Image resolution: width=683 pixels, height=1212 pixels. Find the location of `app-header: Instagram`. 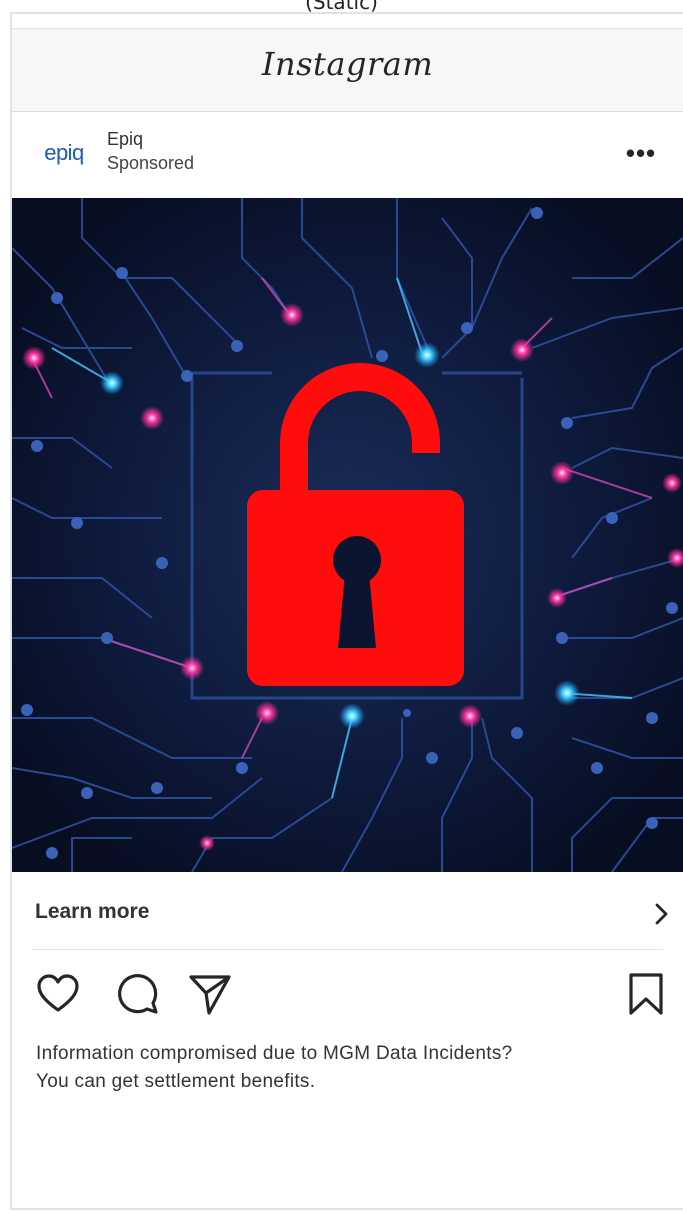

app-header: Instagram is located at coordinates (347, 70).